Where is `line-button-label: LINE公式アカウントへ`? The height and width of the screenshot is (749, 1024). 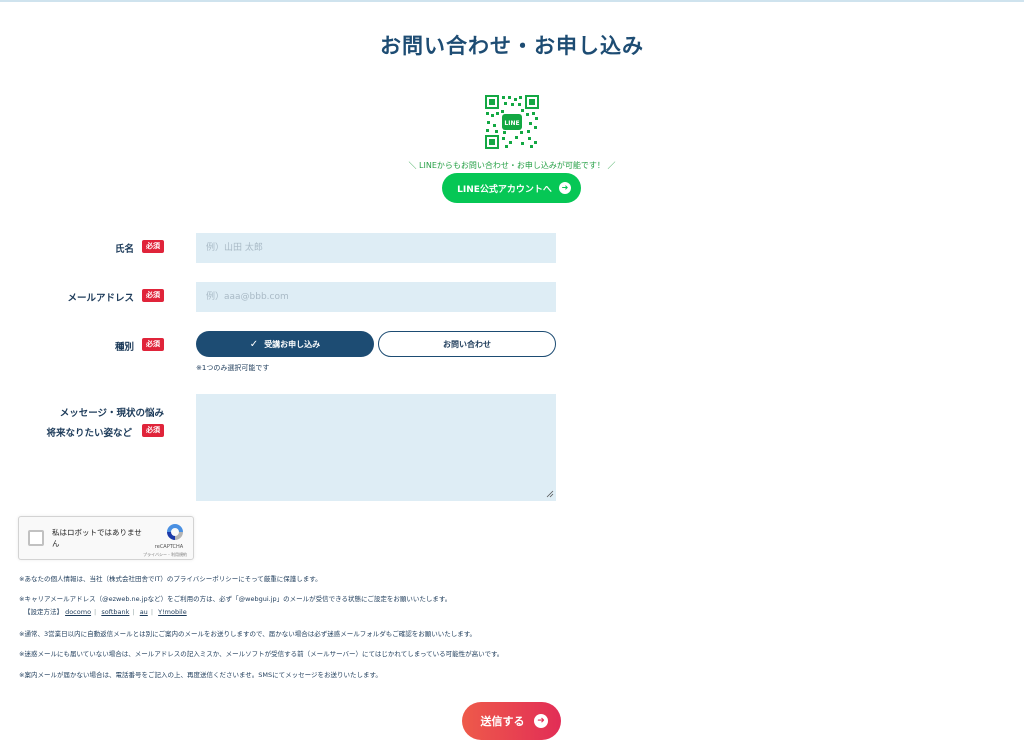 line-button-label: LINE公式アカウントへ is located at coordinates (504, 189).